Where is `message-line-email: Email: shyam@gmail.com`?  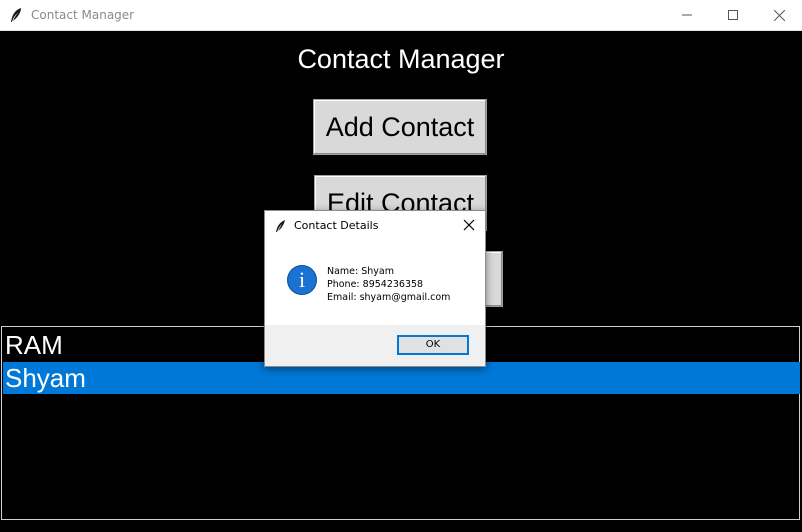 message-line-email: Email: shyam@gmail.com is located at coordinates (389, 297).